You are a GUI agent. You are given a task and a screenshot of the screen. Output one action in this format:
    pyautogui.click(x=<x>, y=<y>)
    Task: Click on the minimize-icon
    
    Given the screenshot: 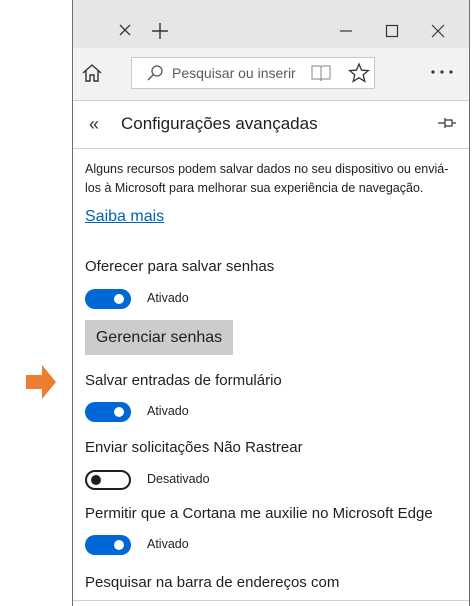 What is the action you would take?
    pyautogui.click(x=346, y=31)
    